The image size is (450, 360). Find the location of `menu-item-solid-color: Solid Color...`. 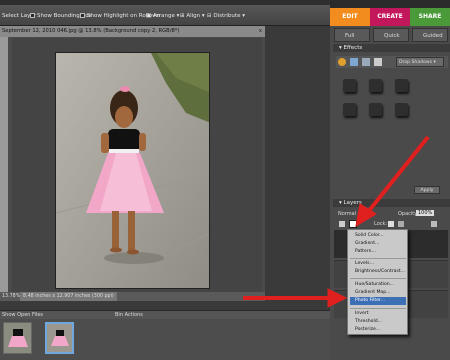

menu-item-solid-color: Solid Color... is located at coordinates (369, 235).